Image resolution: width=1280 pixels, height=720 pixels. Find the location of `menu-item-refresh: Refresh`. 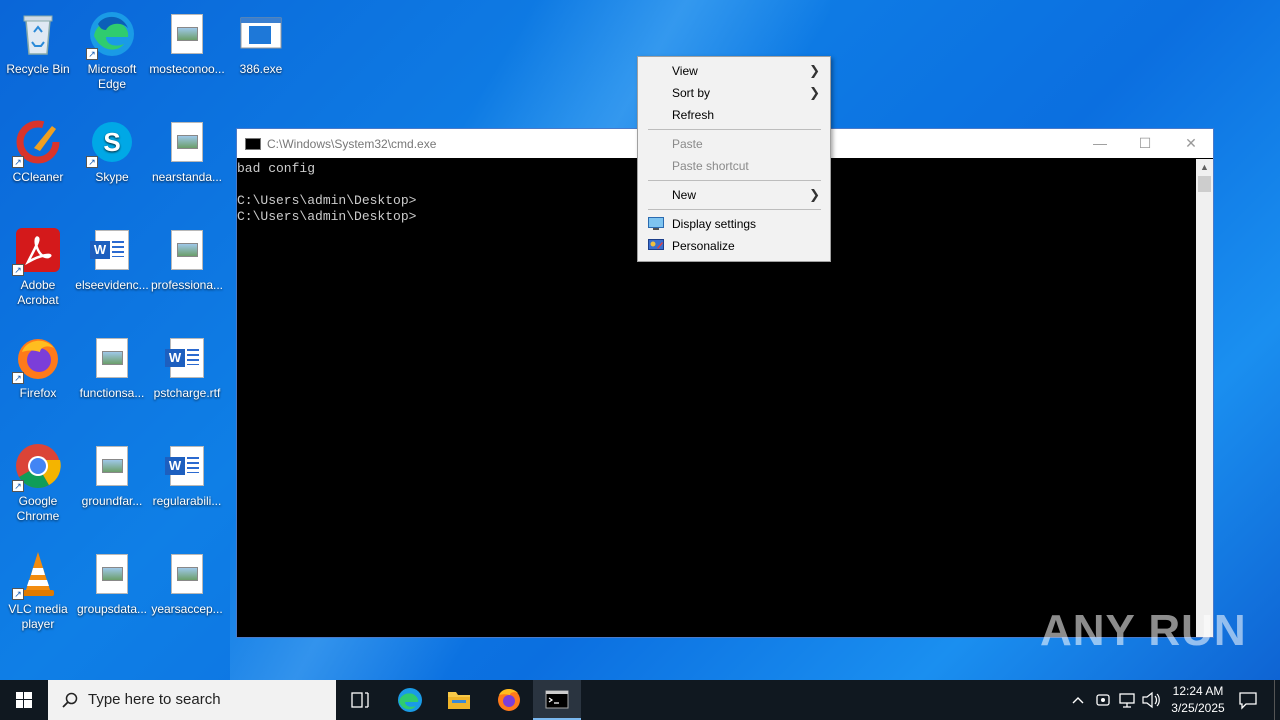

menu-item-refresh: Refresh is located at coordinates (734, 115).